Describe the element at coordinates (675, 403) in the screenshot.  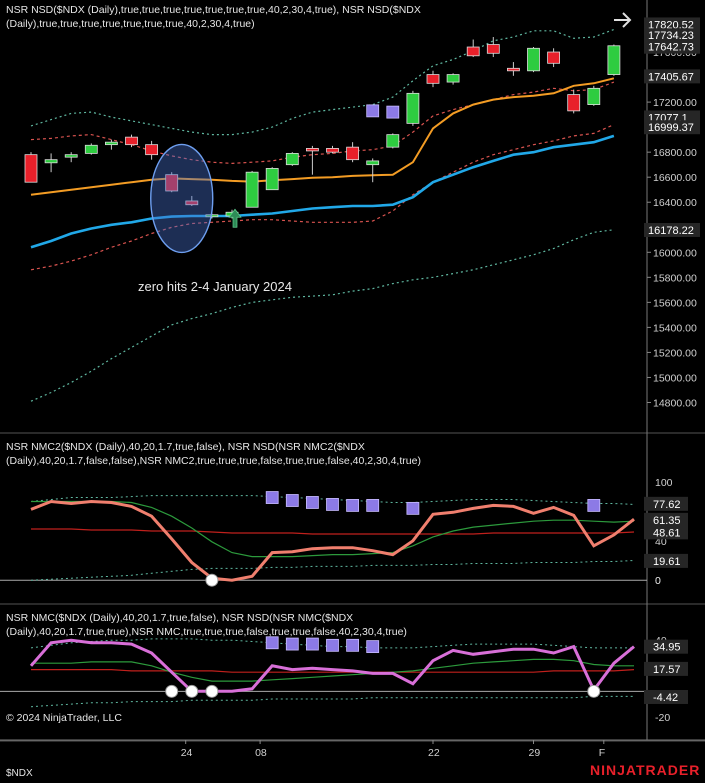
I see `price-tick-label: 14800.00` at that location.